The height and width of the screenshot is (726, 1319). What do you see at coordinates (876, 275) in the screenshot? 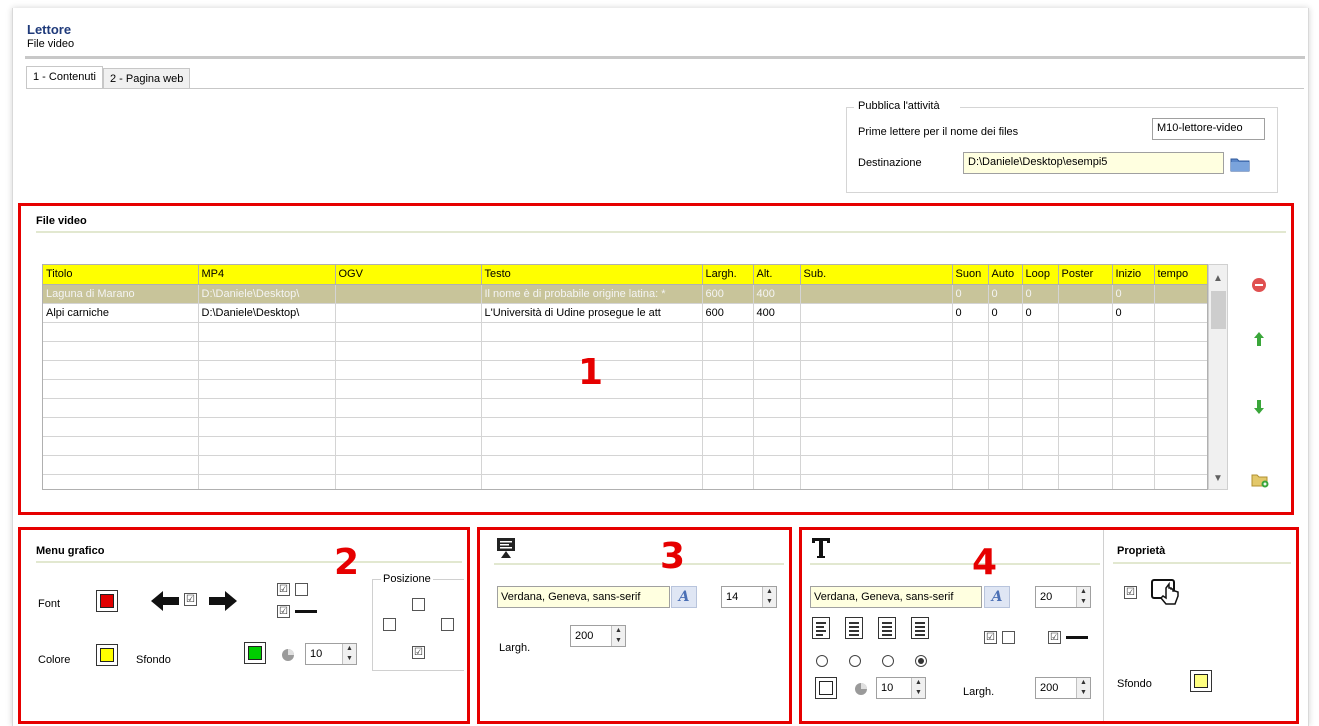
I see `column-header: Sub.` at bounding box center [876, 275].